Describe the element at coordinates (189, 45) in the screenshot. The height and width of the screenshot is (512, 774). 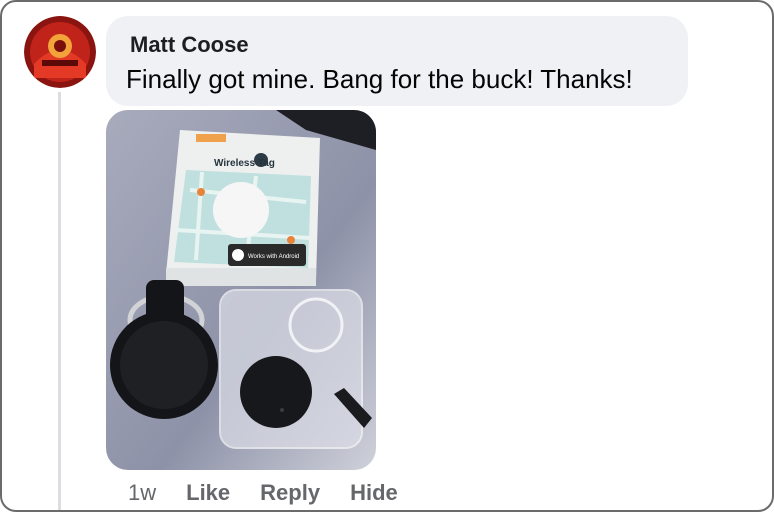
I see `comment-author: Matt Coose` at that location.